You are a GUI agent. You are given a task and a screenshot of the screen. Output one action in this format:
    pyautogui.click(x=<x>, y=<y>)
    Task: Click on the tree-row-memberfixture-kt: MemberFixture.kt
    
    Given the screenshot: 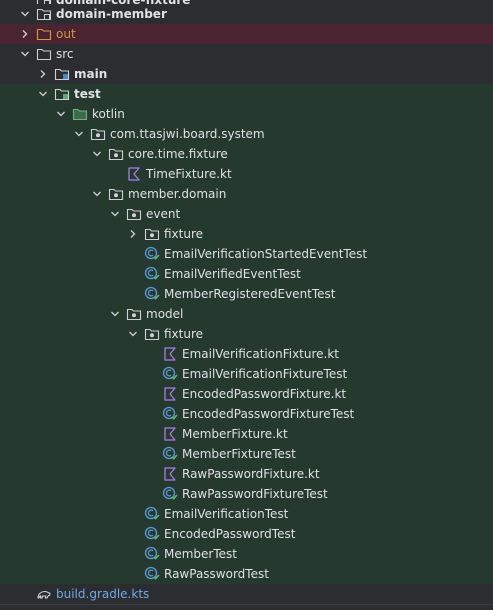 What is the action you would take?
    pyautogui.click(x=246, y=434)
    